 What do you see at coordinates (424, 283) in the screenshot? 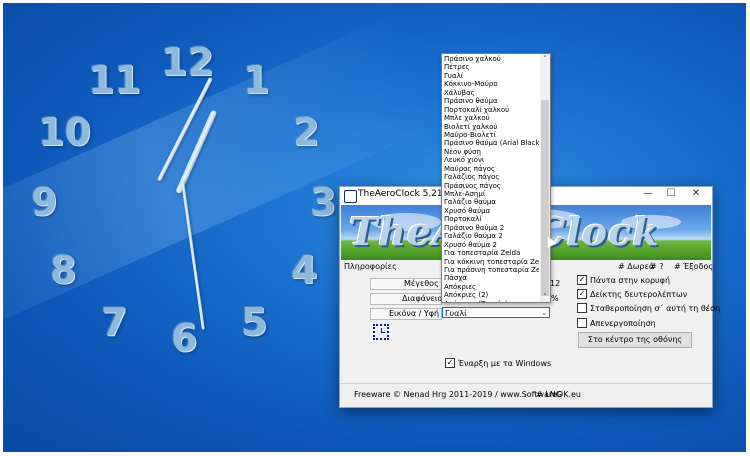
I see `size-label: Μέγεθος :` at bounding box center [424, 283].